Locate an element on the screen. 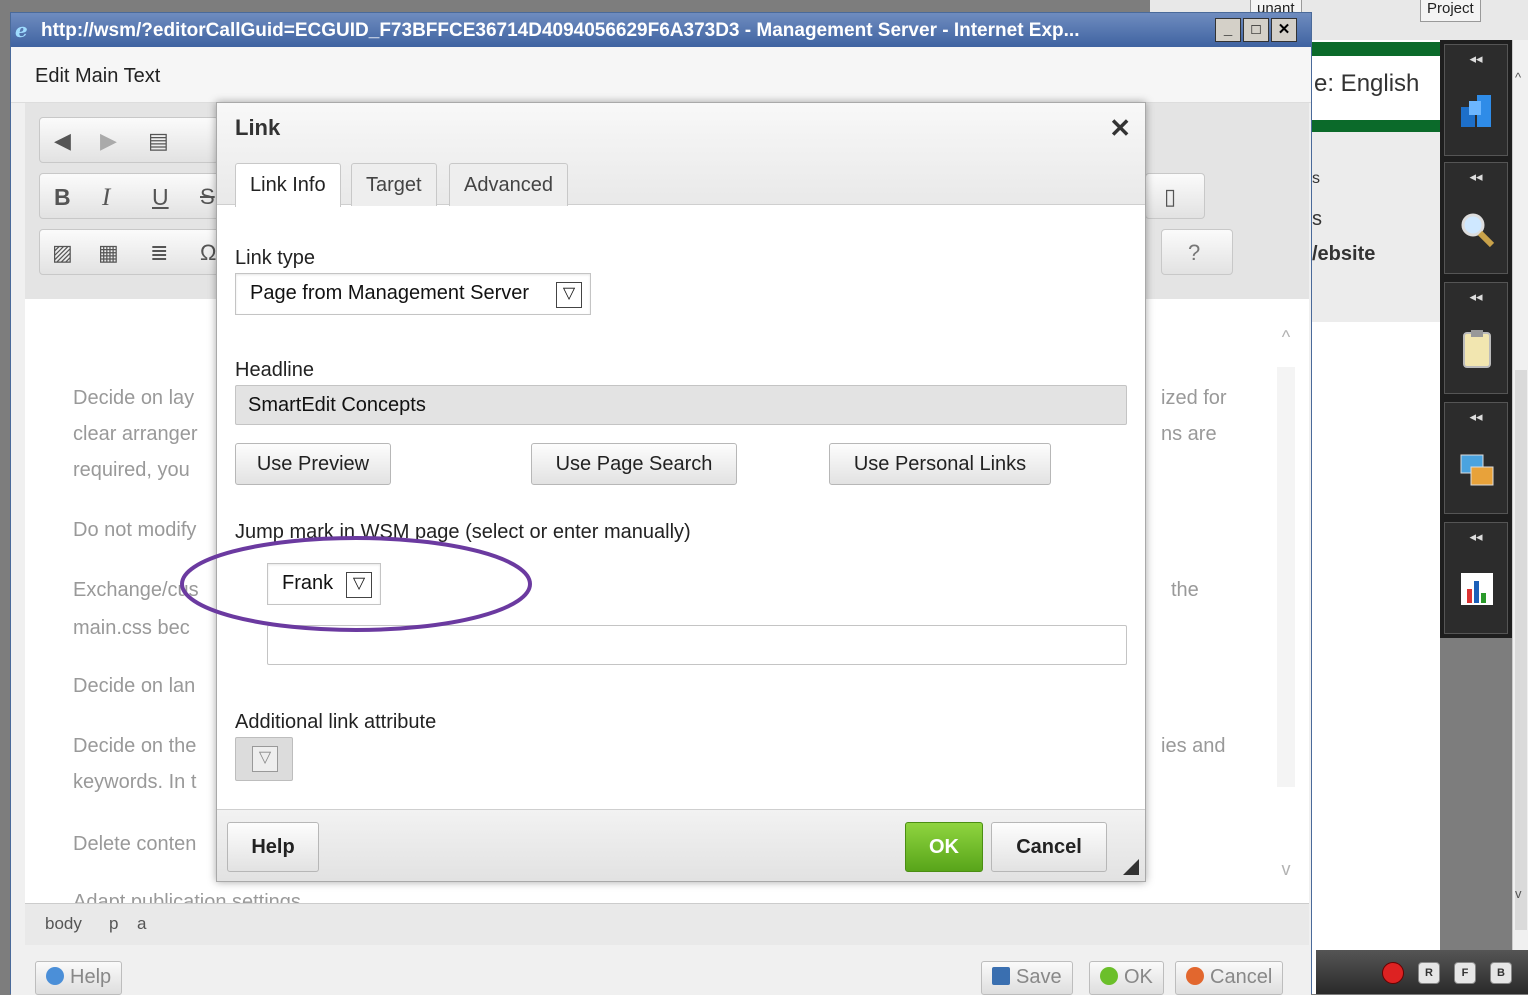  editor-cancel-button: Cancel is located at coordinates (1229, 978).